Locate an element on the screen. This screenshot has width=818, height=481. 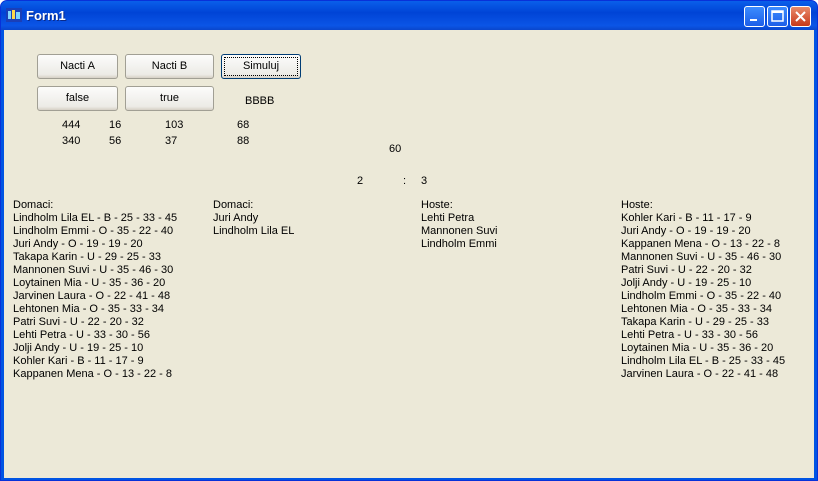
close-icon is located at coordinates (800, 16).